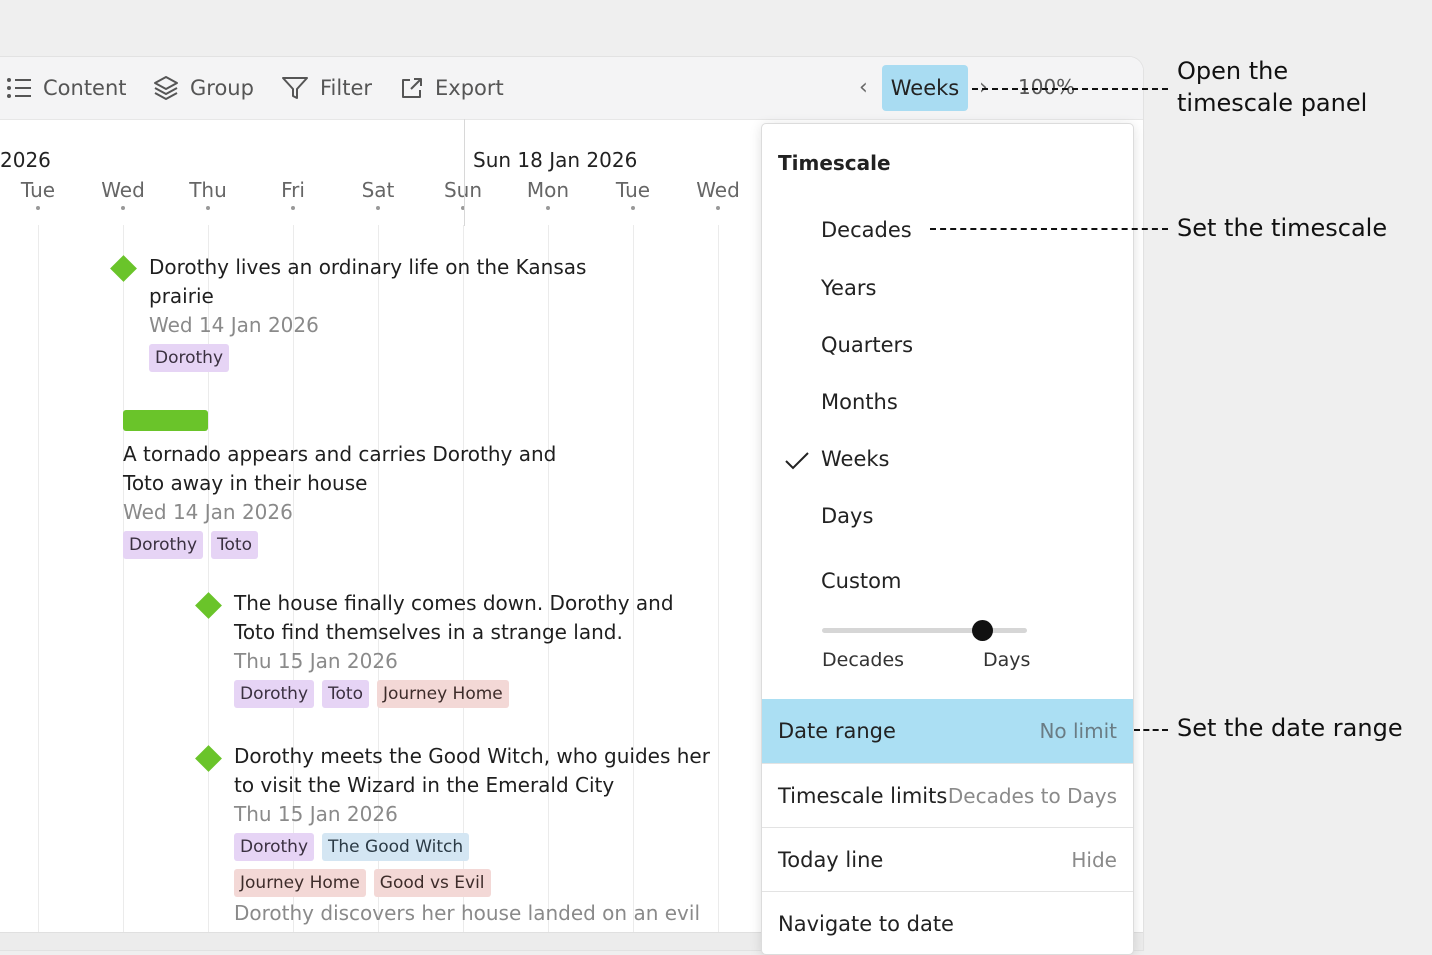  Describe the element at coordinates (863, 795) in the screenshot. I see `row-label: Timescale limits` at that location.